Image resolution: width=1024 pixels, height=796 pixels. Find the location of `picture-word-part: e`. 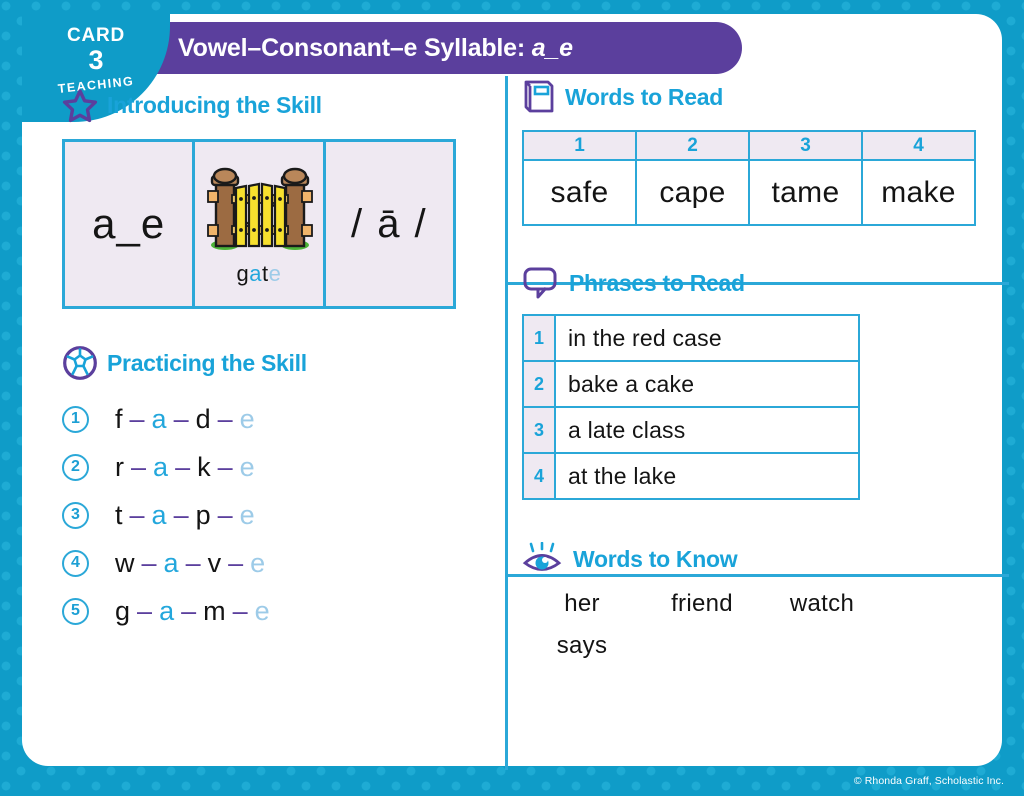

picture-word-part: e is located at coordinates (275, 273).